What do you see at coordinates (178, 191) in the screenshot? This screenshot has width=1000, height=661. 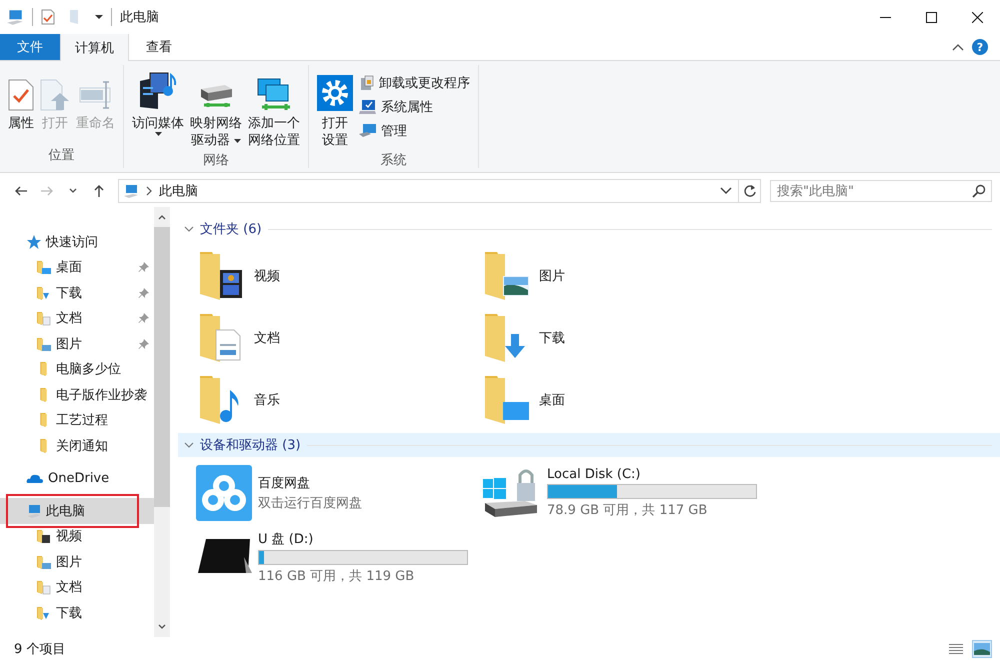 I see `address-path: 此电脑` at bounding box center [178, 191].